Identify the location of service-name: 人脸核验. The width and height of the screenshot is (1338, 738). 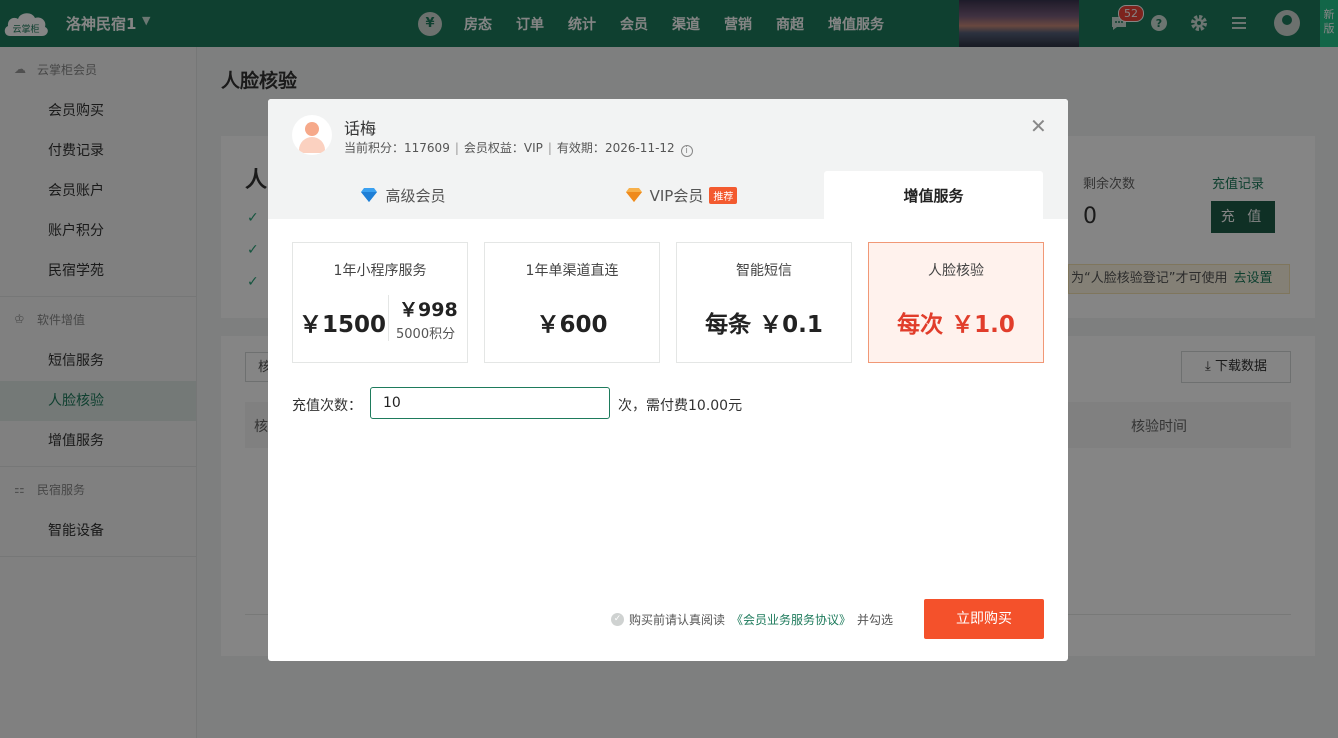
(956, 271).